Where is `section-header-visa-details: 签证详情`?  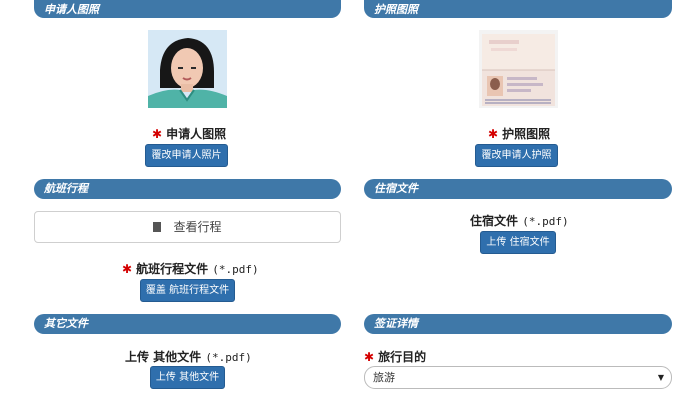
section-header-visa-details: 签证详情 is located at coordinates (518, 324).